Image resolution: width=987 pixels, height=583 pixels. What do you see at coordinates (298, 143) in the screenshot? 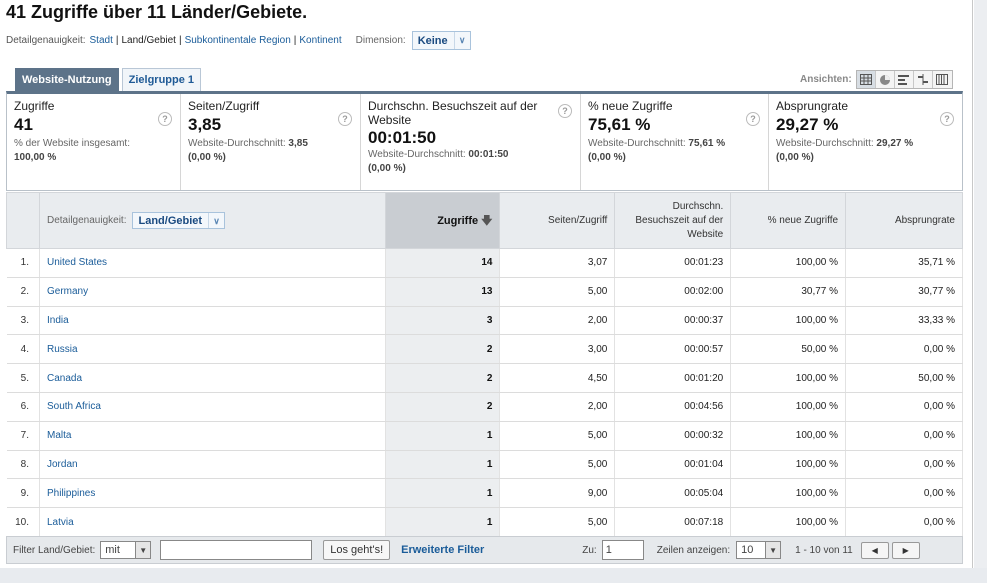
I see `summary-sub-value: 3,85` at bounding box center [298, 143].